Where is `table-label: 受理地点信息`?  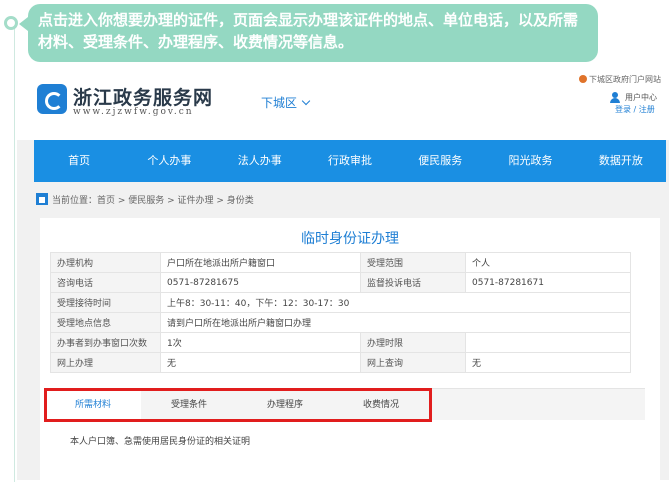 table-label: 受理地点信息 is located at coordinates (105, 322).